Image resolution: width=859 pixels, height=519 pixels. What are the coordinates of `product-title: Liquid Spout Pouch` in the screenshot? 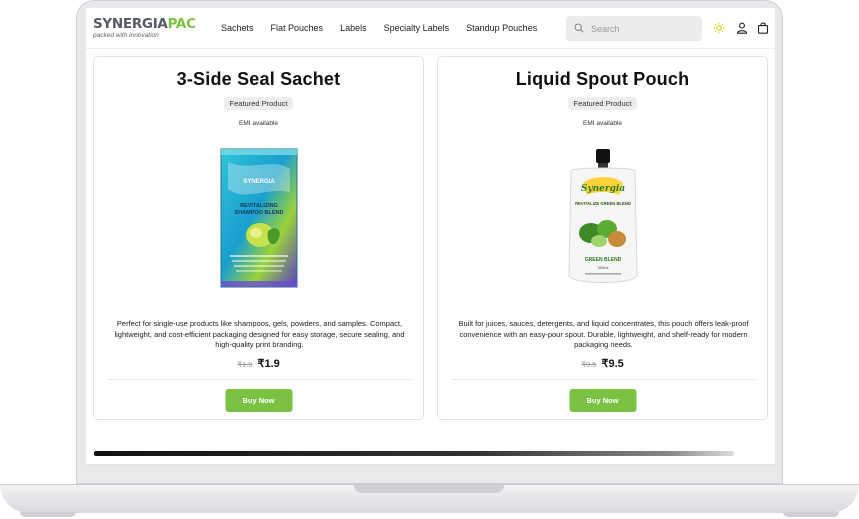 It's located at (602, 79).